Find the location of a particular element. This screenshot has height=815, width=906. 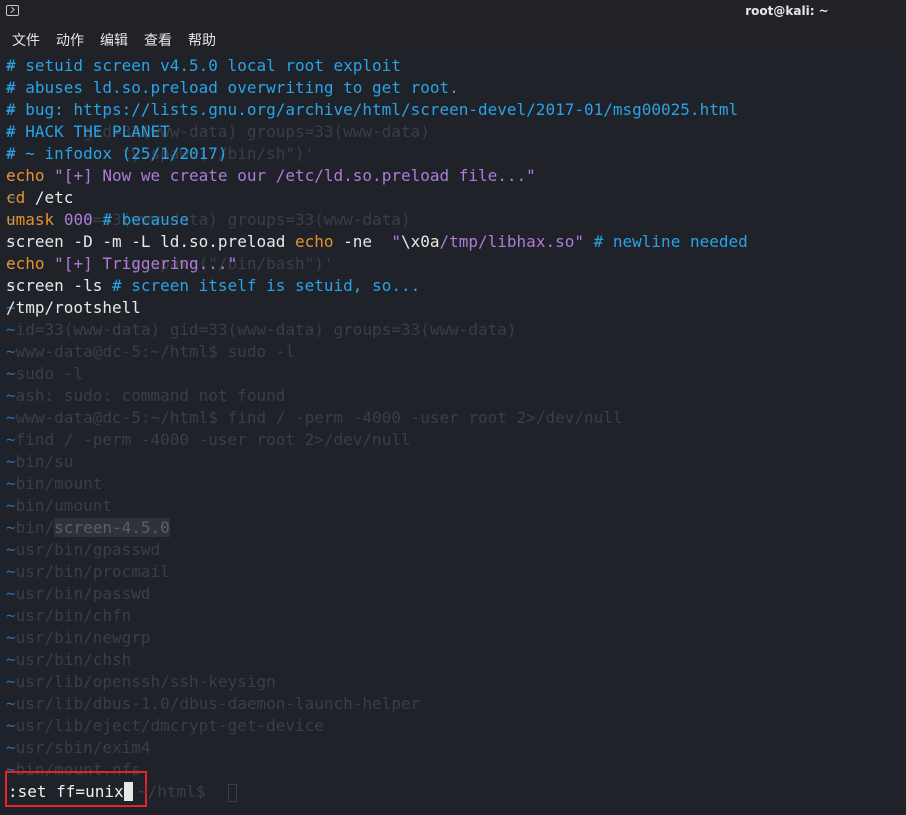

vim-command-line: :set ff=unix is located at coordinates (70, 792).